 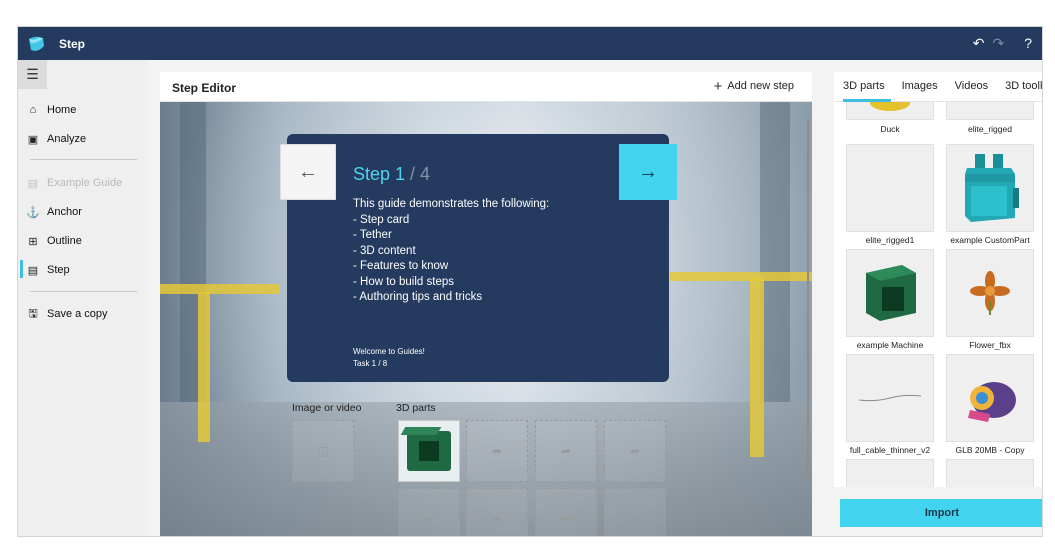 I want to click on save-icon: 🖫, so click(x=33, y=313).